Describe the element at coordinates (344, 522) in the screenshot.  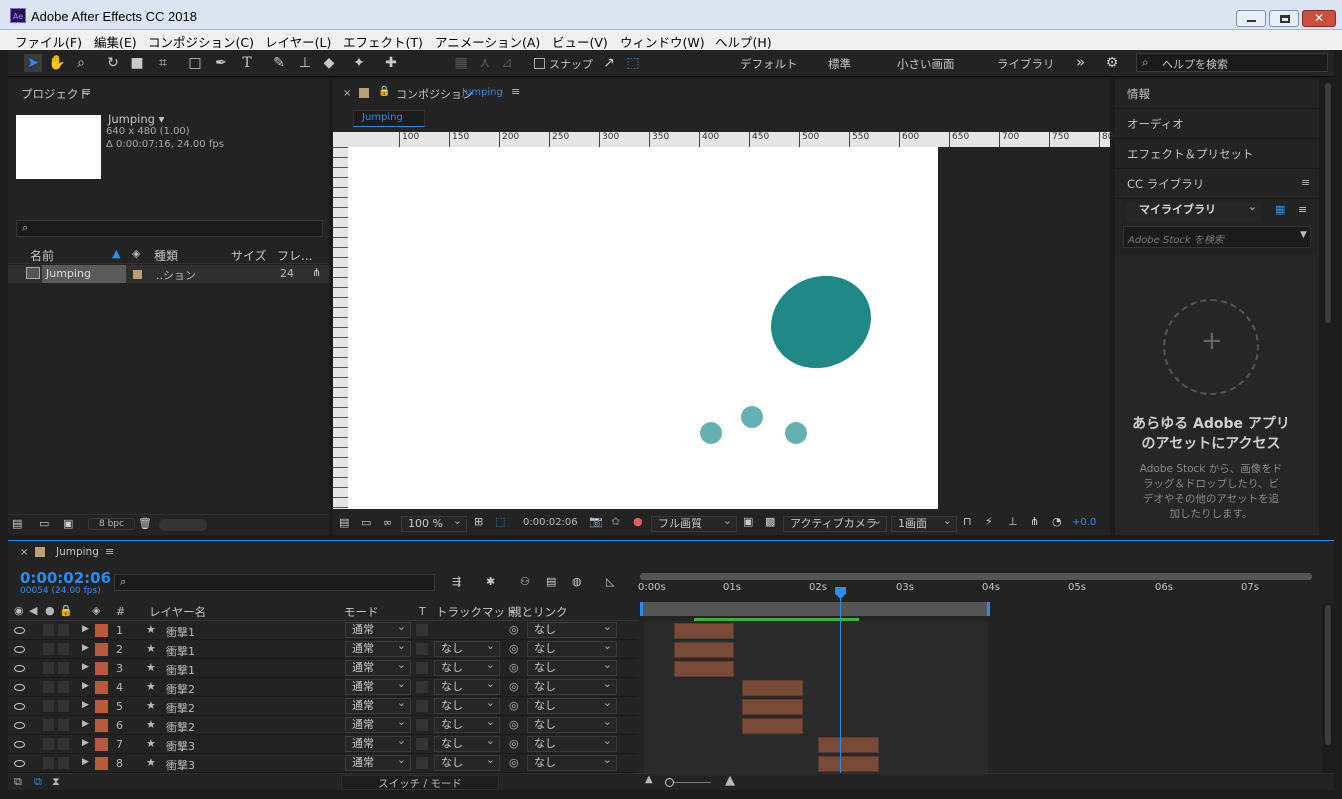
I see `snapshot-region-icon: ▤` at that location.